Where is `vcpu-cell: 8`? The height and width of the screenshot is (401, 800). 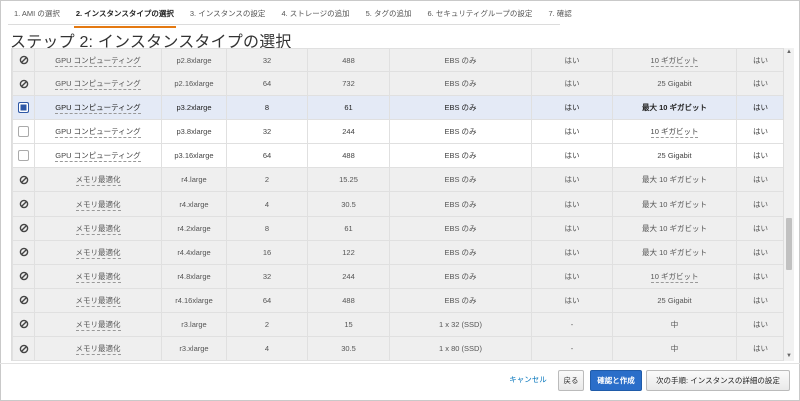 vcpu-cell: 8 is located at coordinates (267, 228).